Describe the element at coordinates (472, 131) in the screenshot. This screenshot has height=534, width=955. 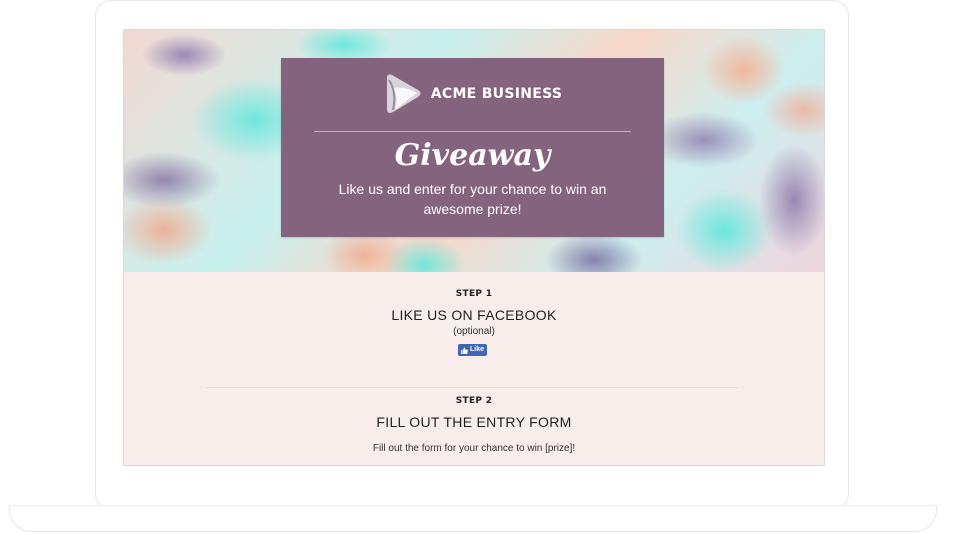
I see `card-divider` at that location.